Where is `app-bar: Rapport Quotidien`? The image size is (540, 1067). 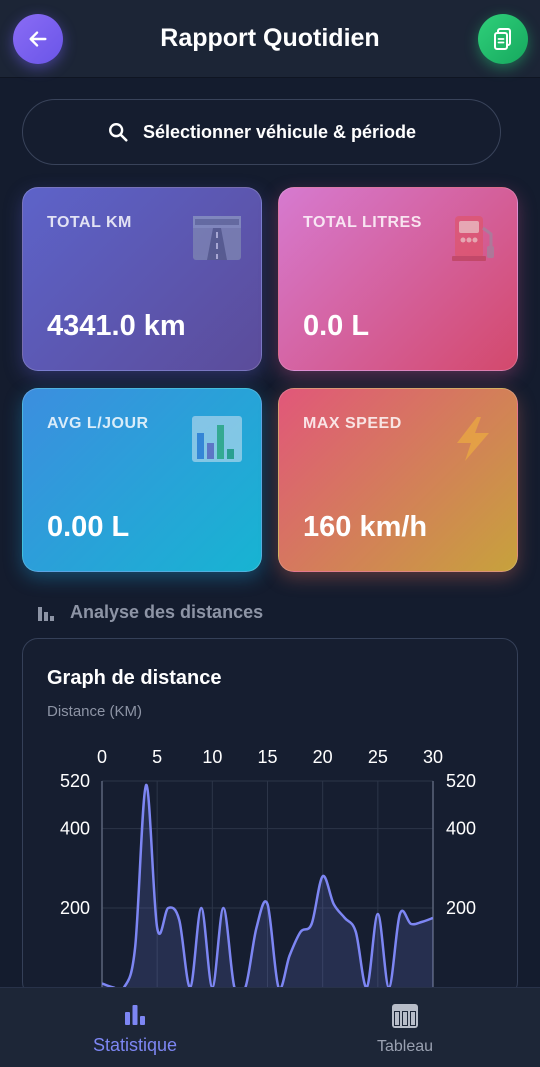 app-bar: Rapport Quotidien is located at coordinates (270, 39).